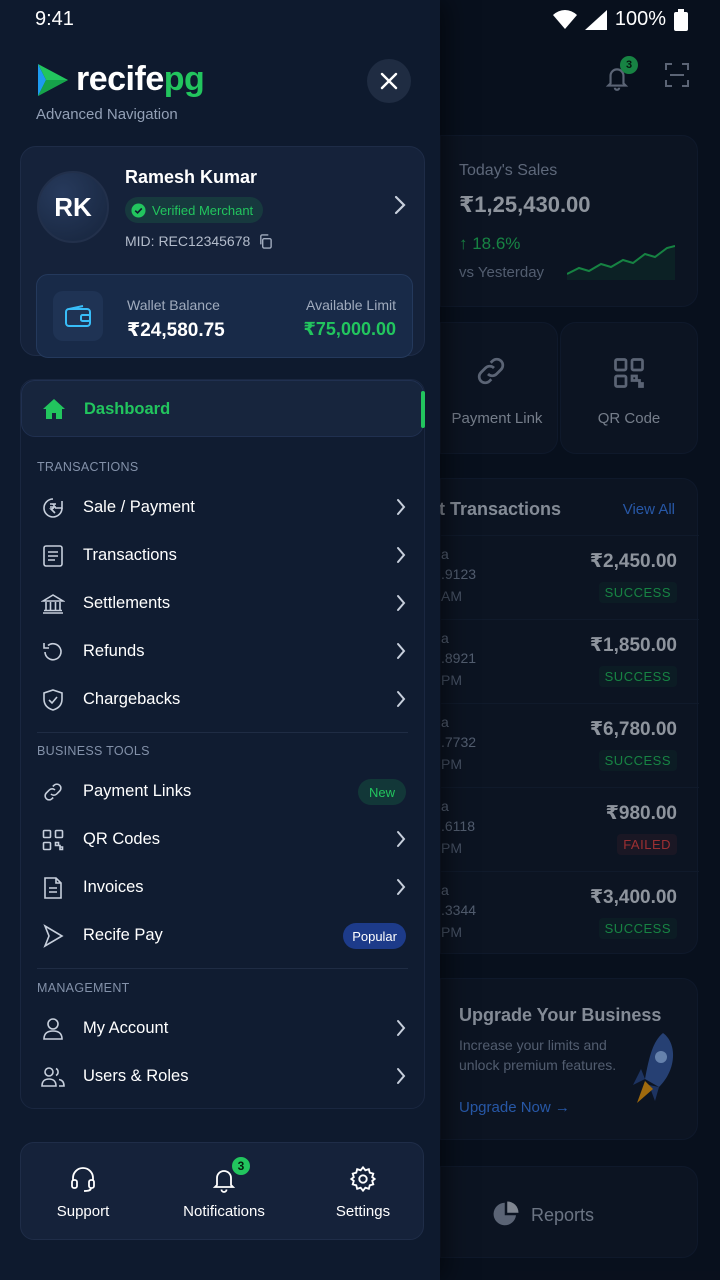 This screenshot has height=1280, width=720. Describe the element at coordinates (188, 241) in the screenshot. I see `mid-text: MID: REC12345678` at that location.